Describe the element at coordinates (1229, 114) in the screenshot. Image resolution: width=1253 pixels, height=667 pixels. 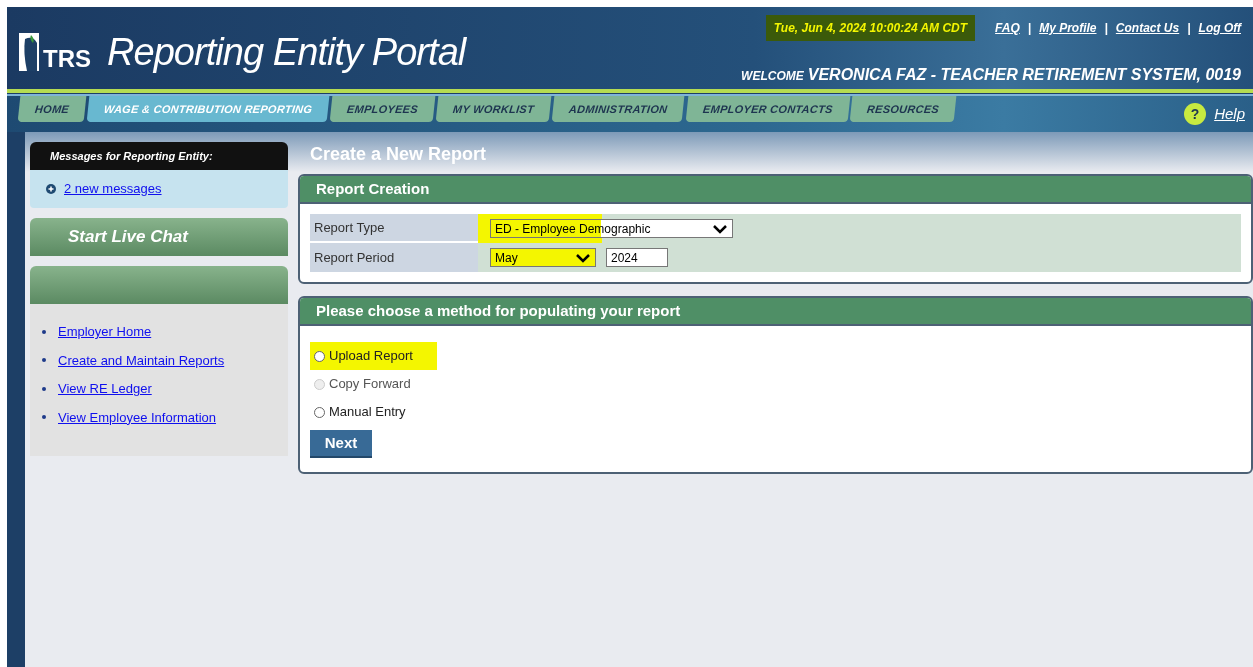
I see `help-link: Help` at that location.